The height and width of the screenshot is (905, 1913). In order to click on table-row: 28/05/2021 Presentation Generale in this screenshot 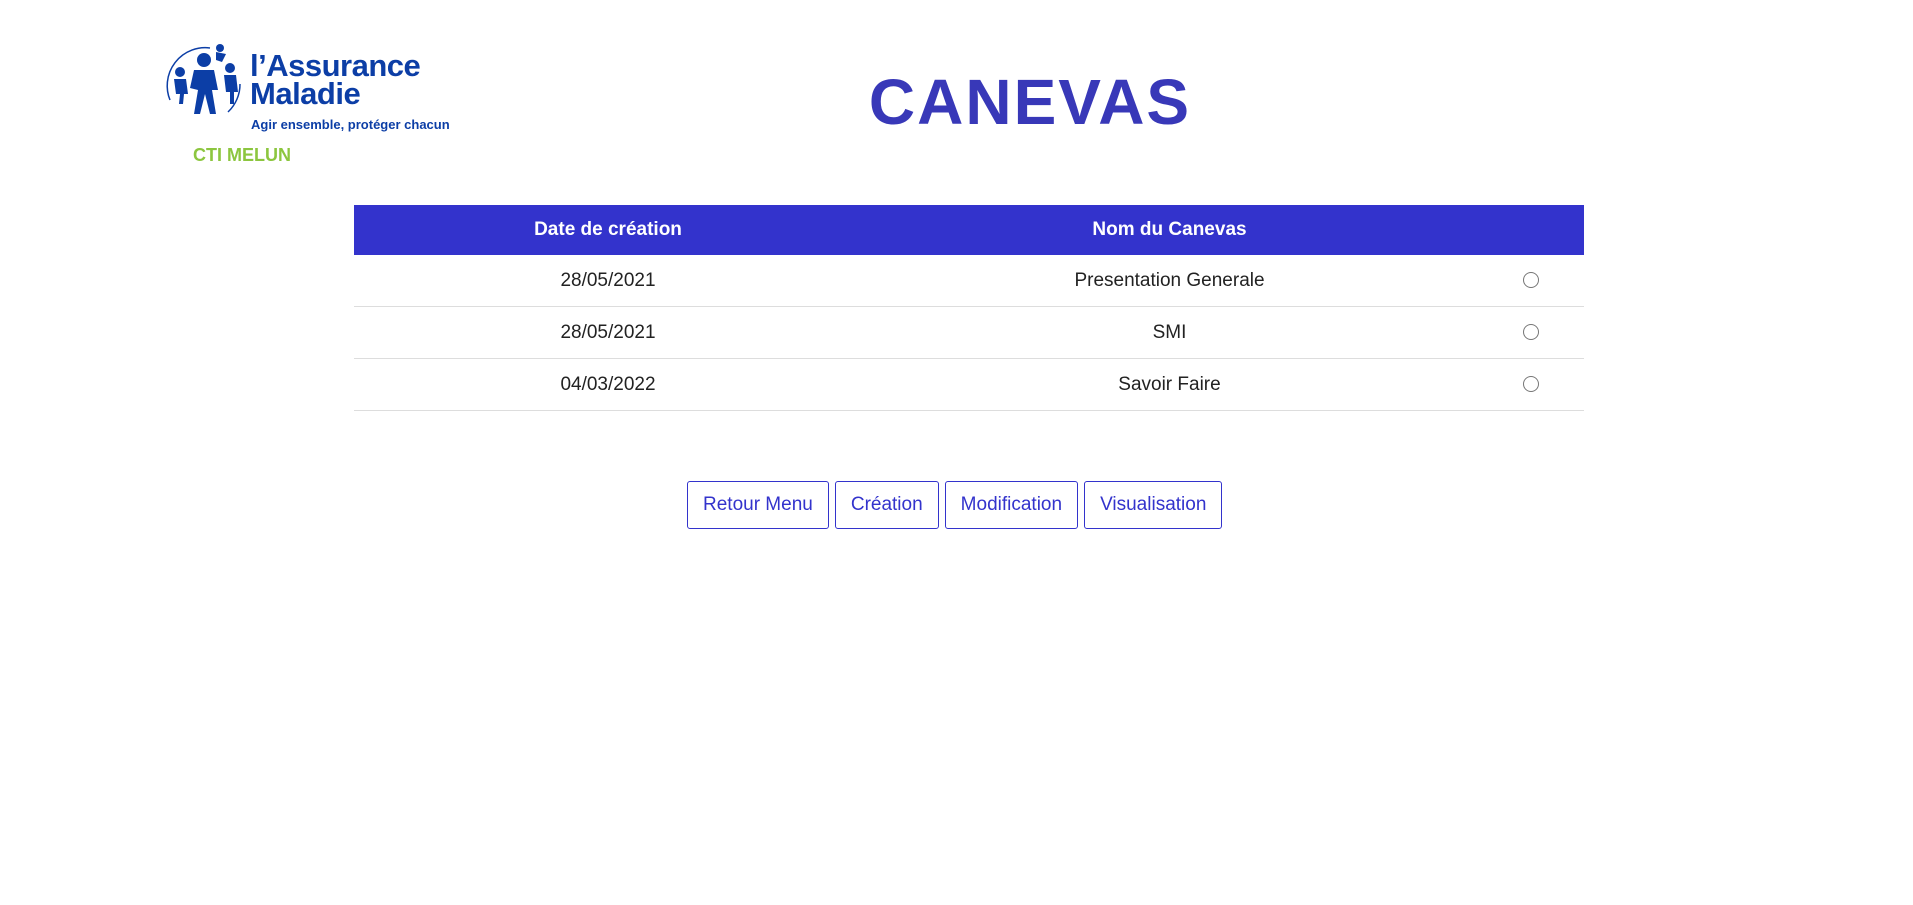, I will do `click(969, 281)`.